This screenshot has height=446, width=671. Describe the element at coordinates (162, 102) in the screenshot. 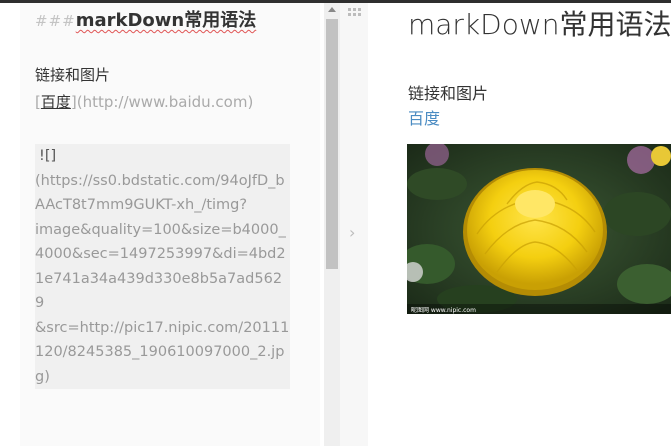

I see `link-url-markup: ](http://www.baidu.com)` at that location.